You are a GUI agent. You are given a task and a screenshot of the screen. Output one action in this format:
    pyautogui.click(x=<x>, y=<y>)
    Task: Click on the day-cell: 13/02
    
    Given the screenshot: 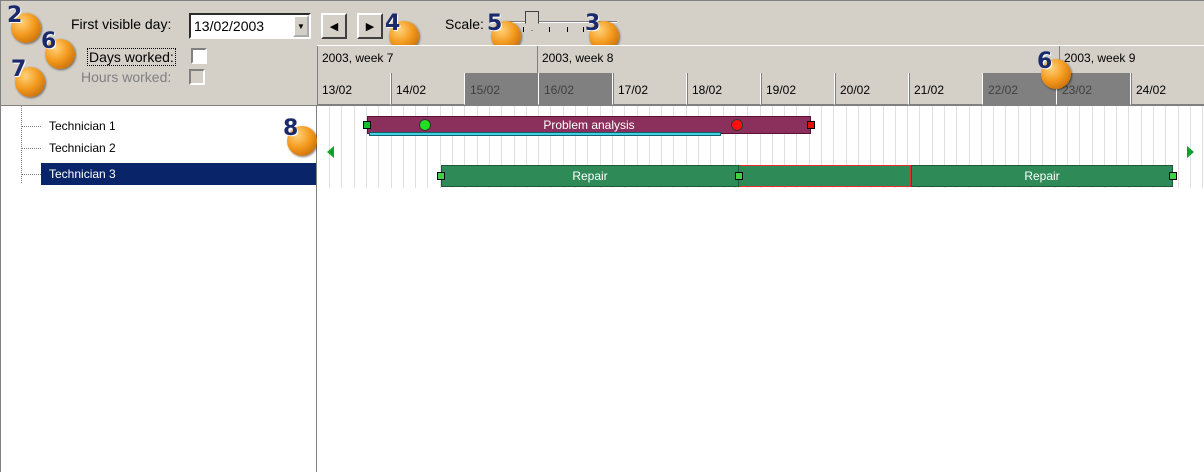 What is the action you would take?
    pyautogui.click(x=354, y=89)
    